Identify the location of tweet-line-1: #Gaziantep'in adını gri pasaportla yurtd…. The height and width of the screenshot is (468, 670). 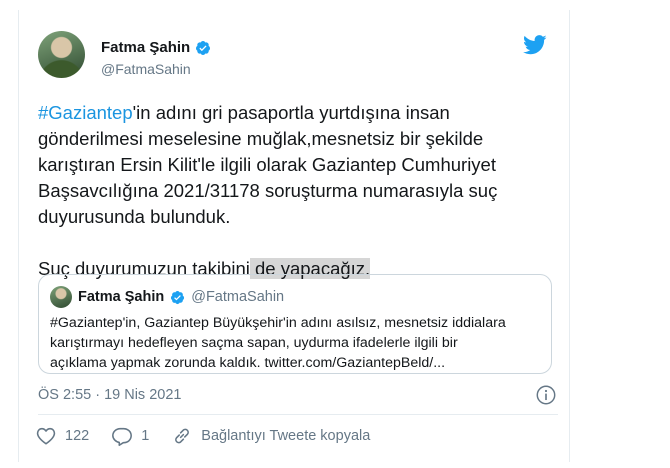
(293, 113).